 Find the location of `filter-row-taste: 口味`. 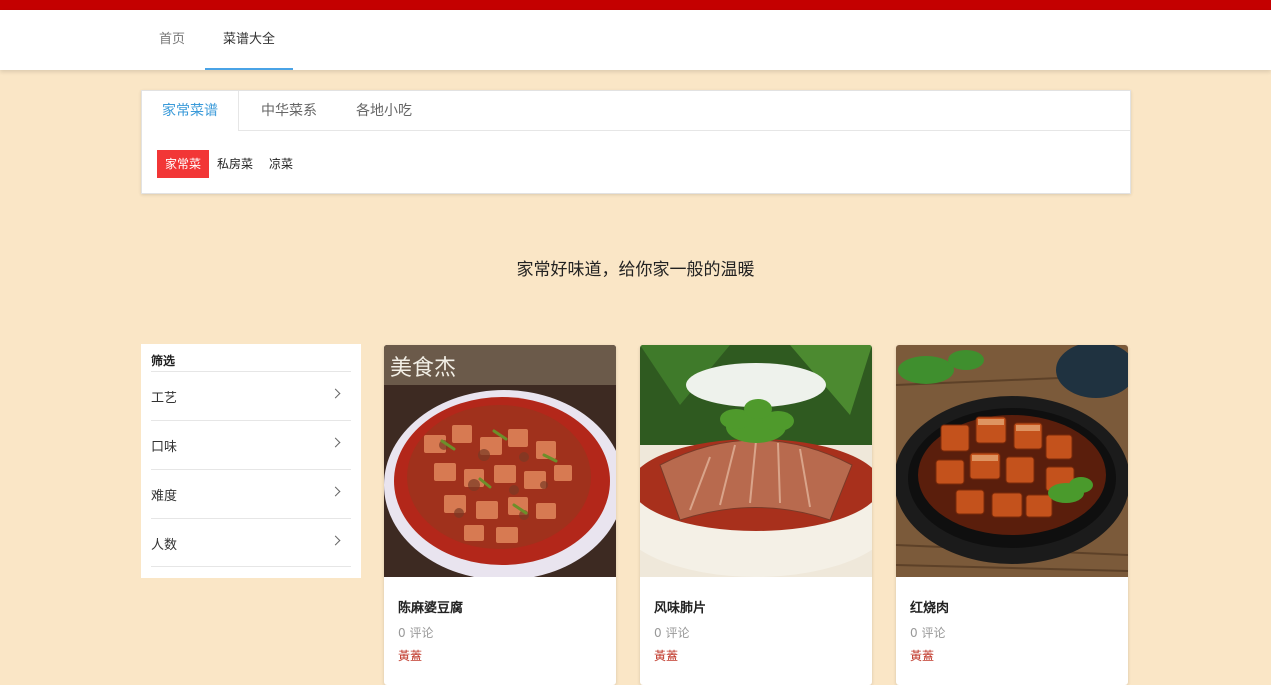

filter-row-taste: 口味 is located at coordinates (251, 444).